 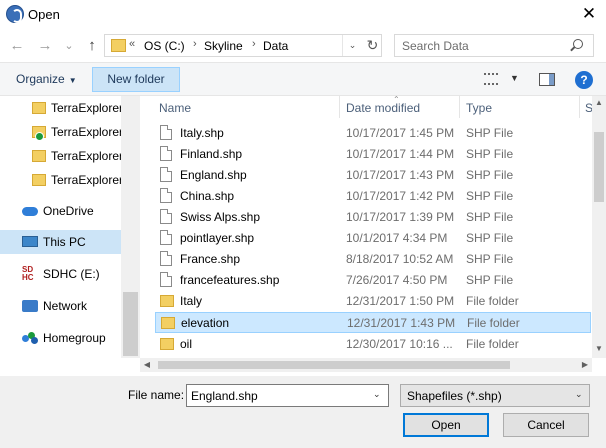 What do you see at coordinates (373, 322) in the screenshot?
I see `folder-row-selected: elevation 12/31/2017 1:43 PM File folder` at bounding box center [373, 322].